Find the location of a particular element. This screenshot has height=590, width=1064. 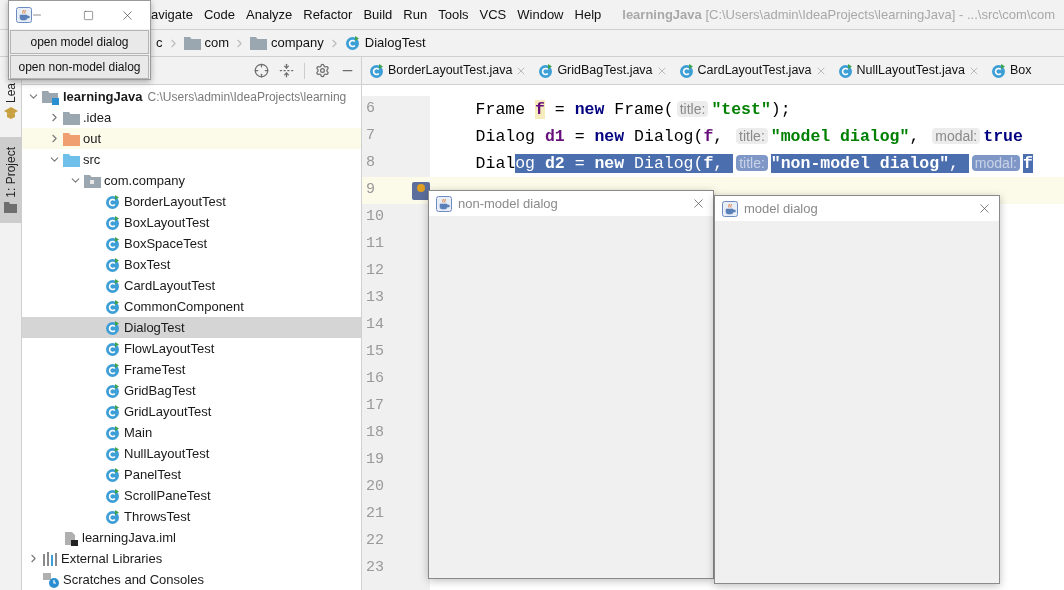

bookmark-icon is located at coordinates (421, 190).